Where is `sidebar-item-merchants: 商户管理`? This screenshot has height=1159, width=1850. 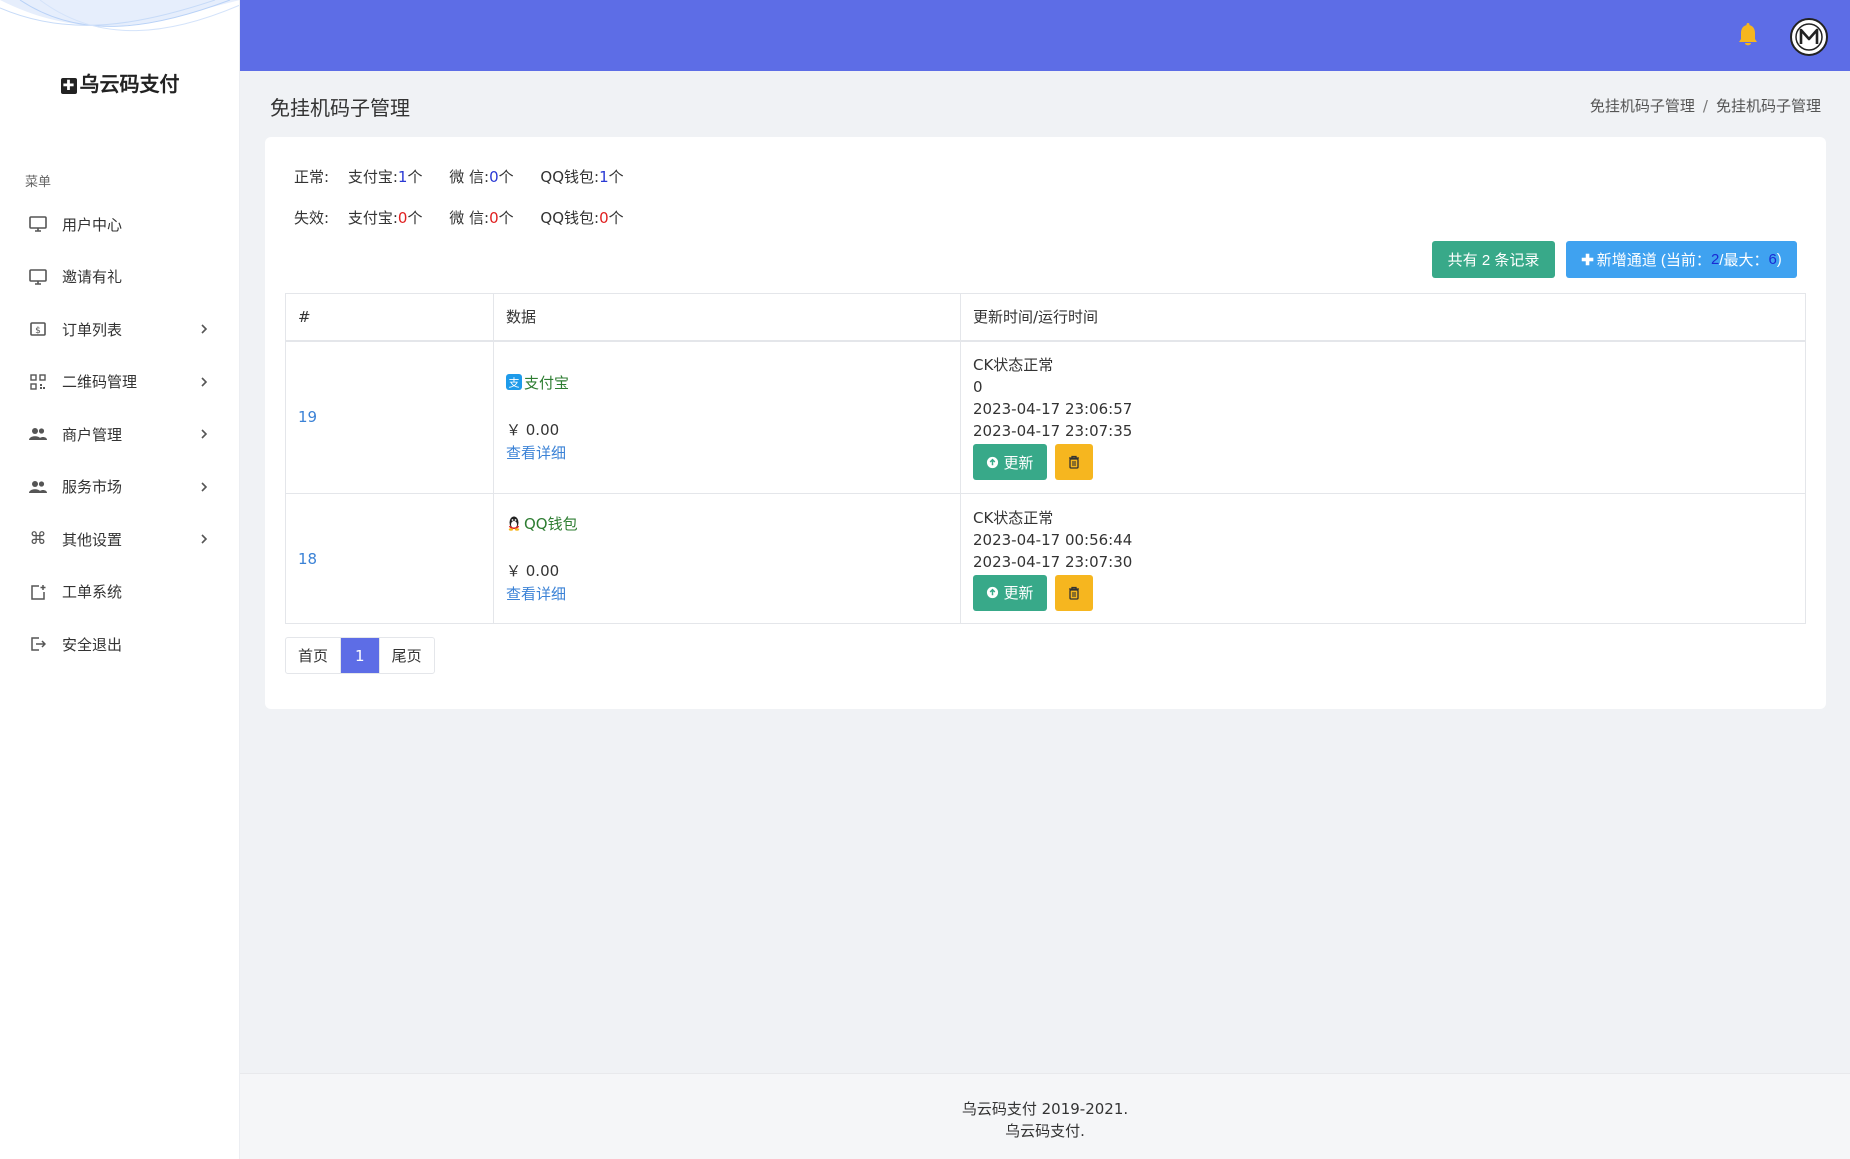 sidebar-item-merchants: 商户管理 is located at coordinates (119, 434).